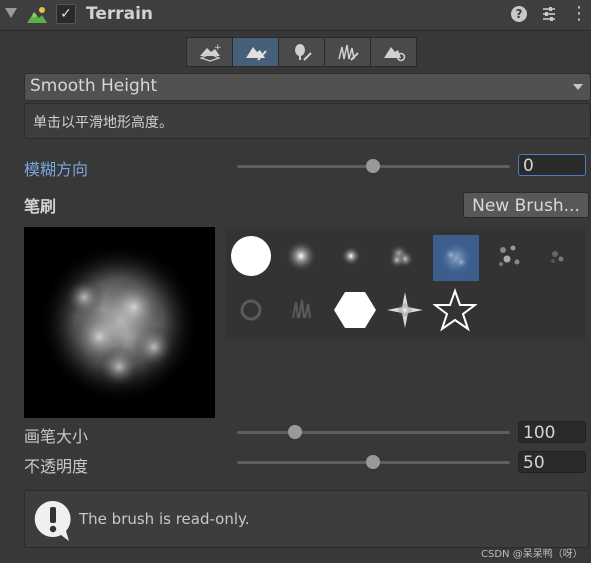 Image resolution: width=591 pixels, height=563 pixels. I want to click on paint-terrain-icon, so click(256, 54).